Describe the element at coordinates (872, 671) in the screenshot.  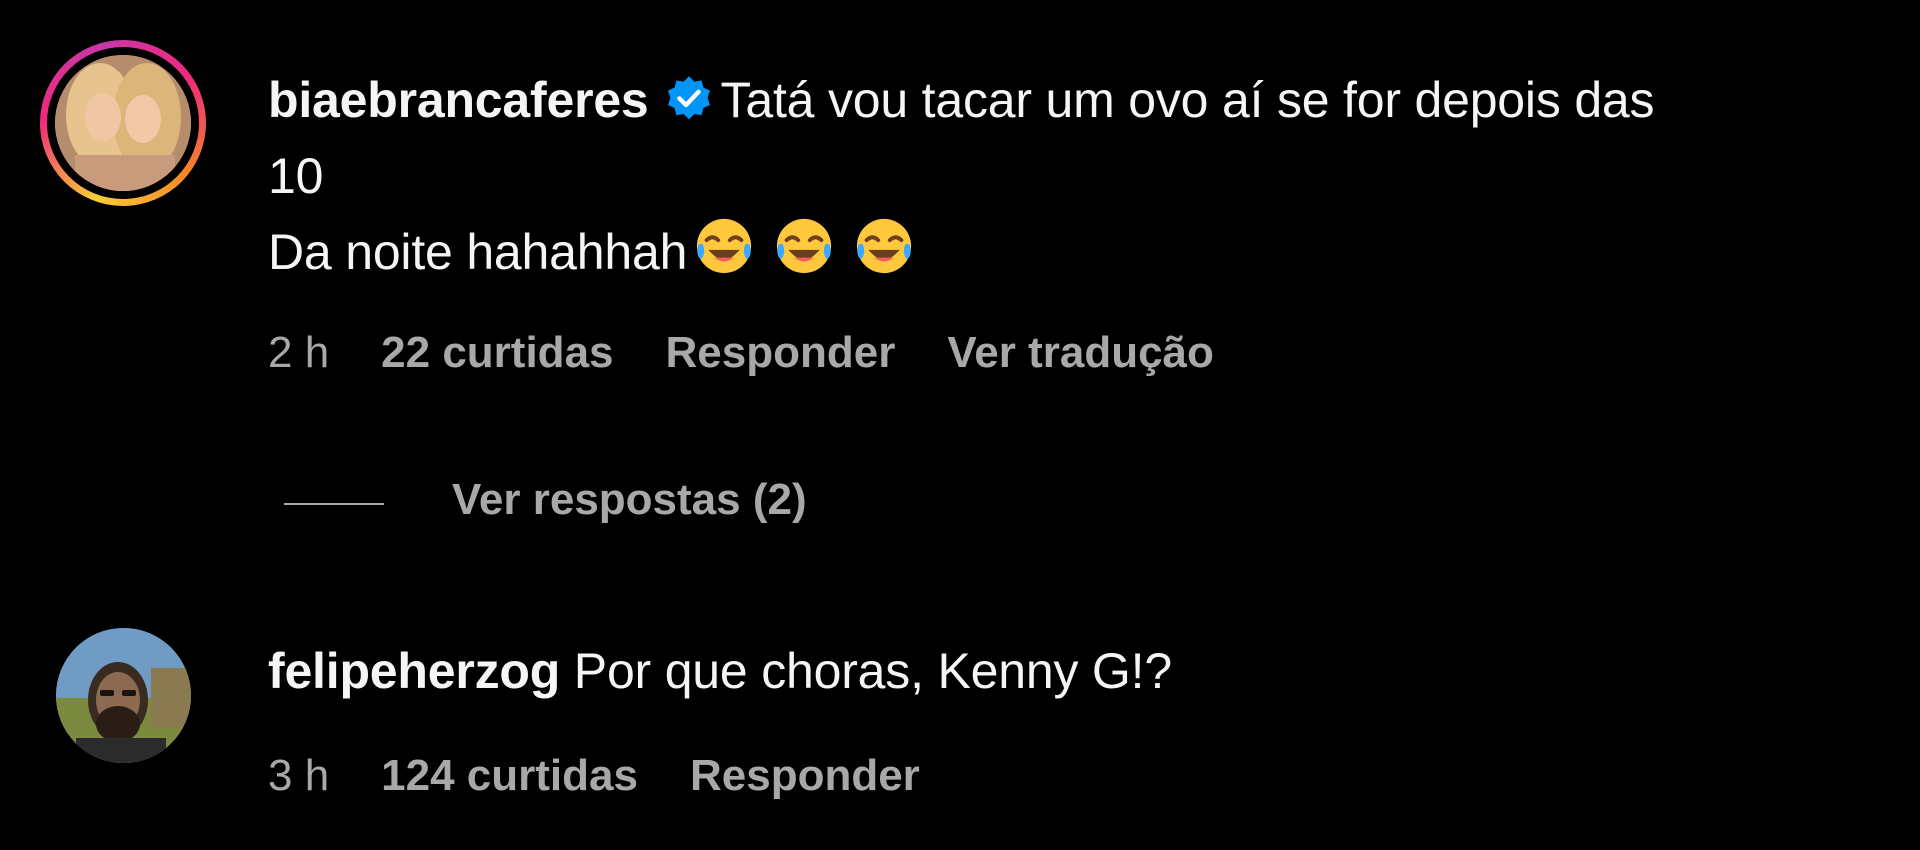
I see `comment-body: Por que choras, Kenny G!?` at that location.